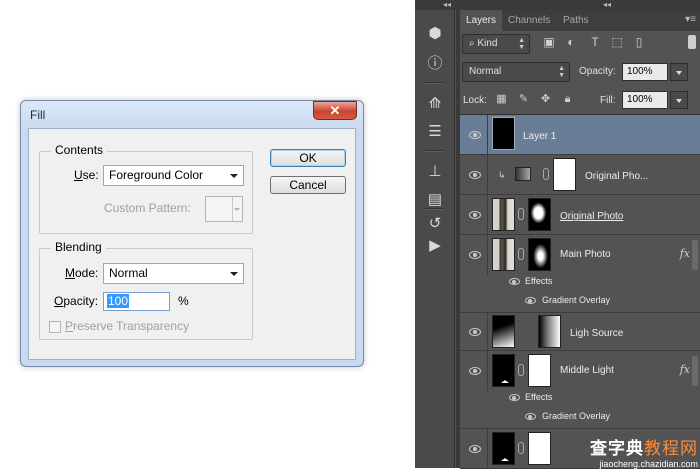  I want to click on type-filter-icon: T, so click(595, 42).